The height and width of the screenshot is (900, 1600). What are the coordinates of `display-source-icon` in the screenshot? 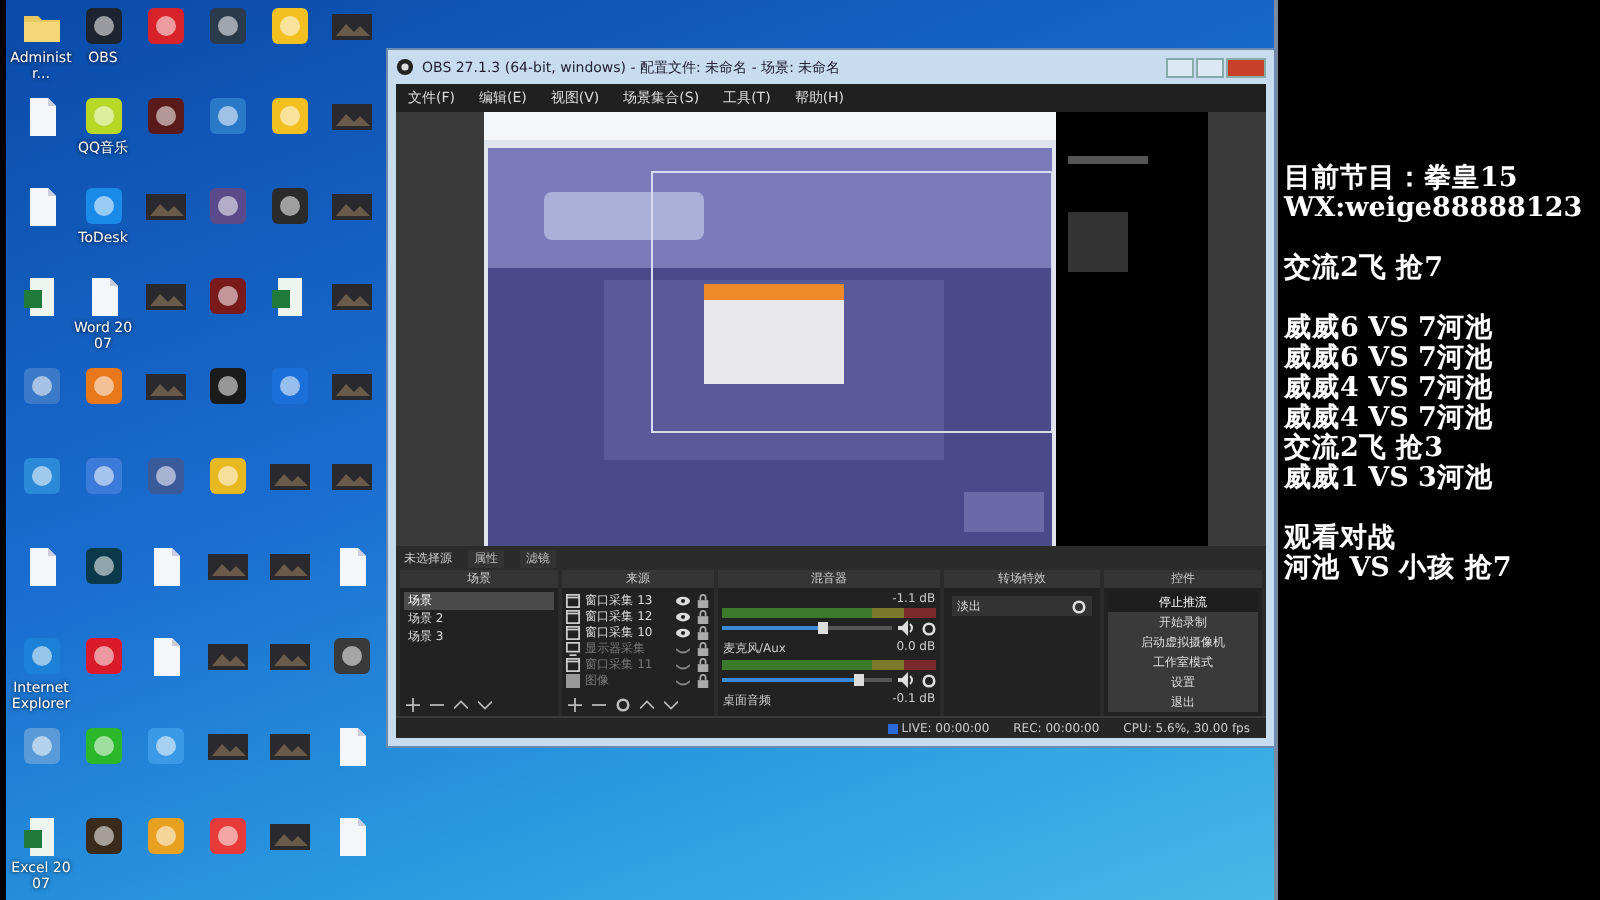 It's located at (572, 648).